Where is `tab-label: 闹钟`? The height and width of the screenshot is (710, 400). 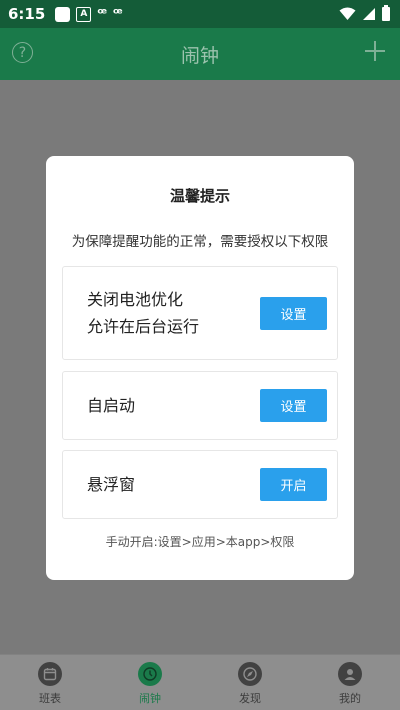
tab-label: 闹钟 is located at coordinates (150, 698).